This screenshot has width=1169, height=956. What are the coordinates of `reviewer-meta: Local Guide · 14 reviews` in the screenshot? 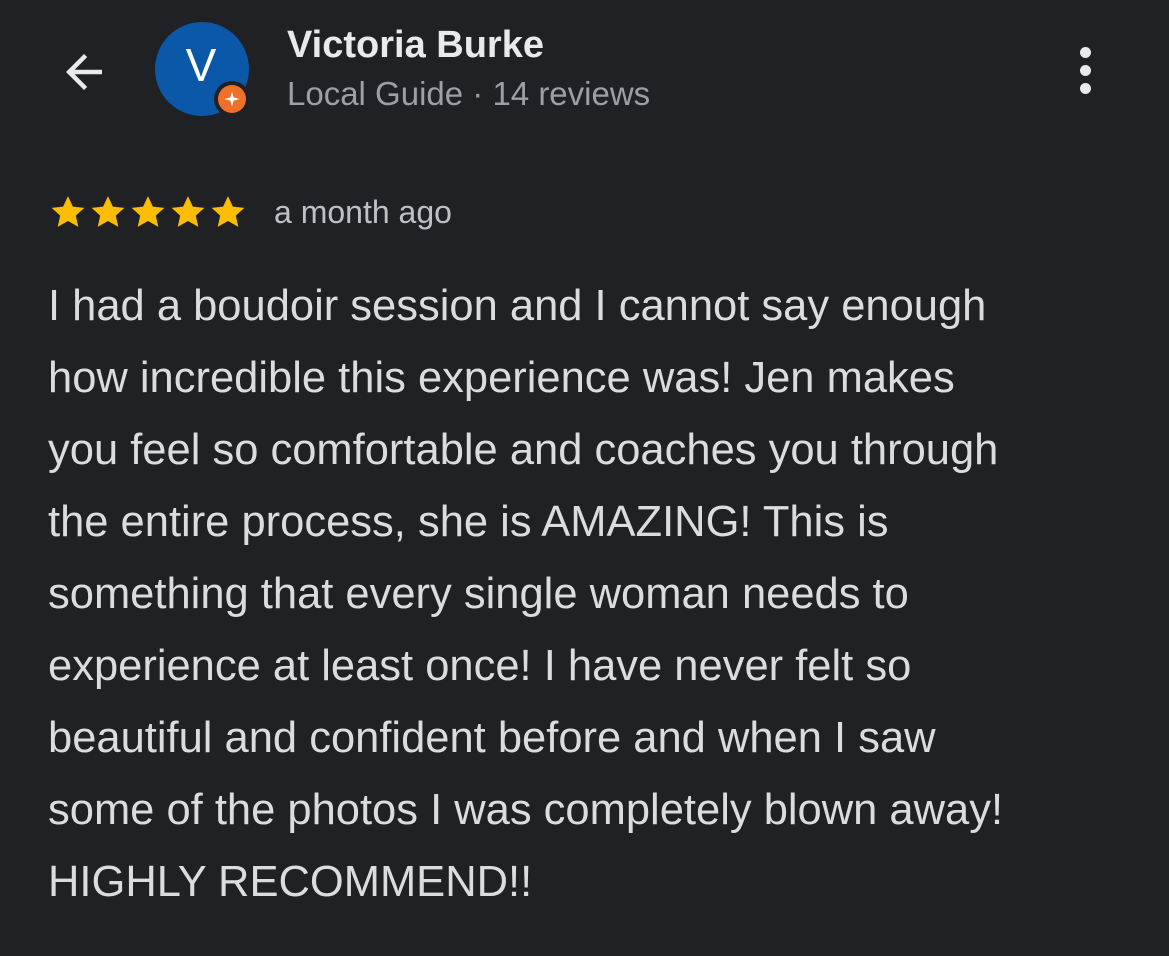 It's located at (469, 93).